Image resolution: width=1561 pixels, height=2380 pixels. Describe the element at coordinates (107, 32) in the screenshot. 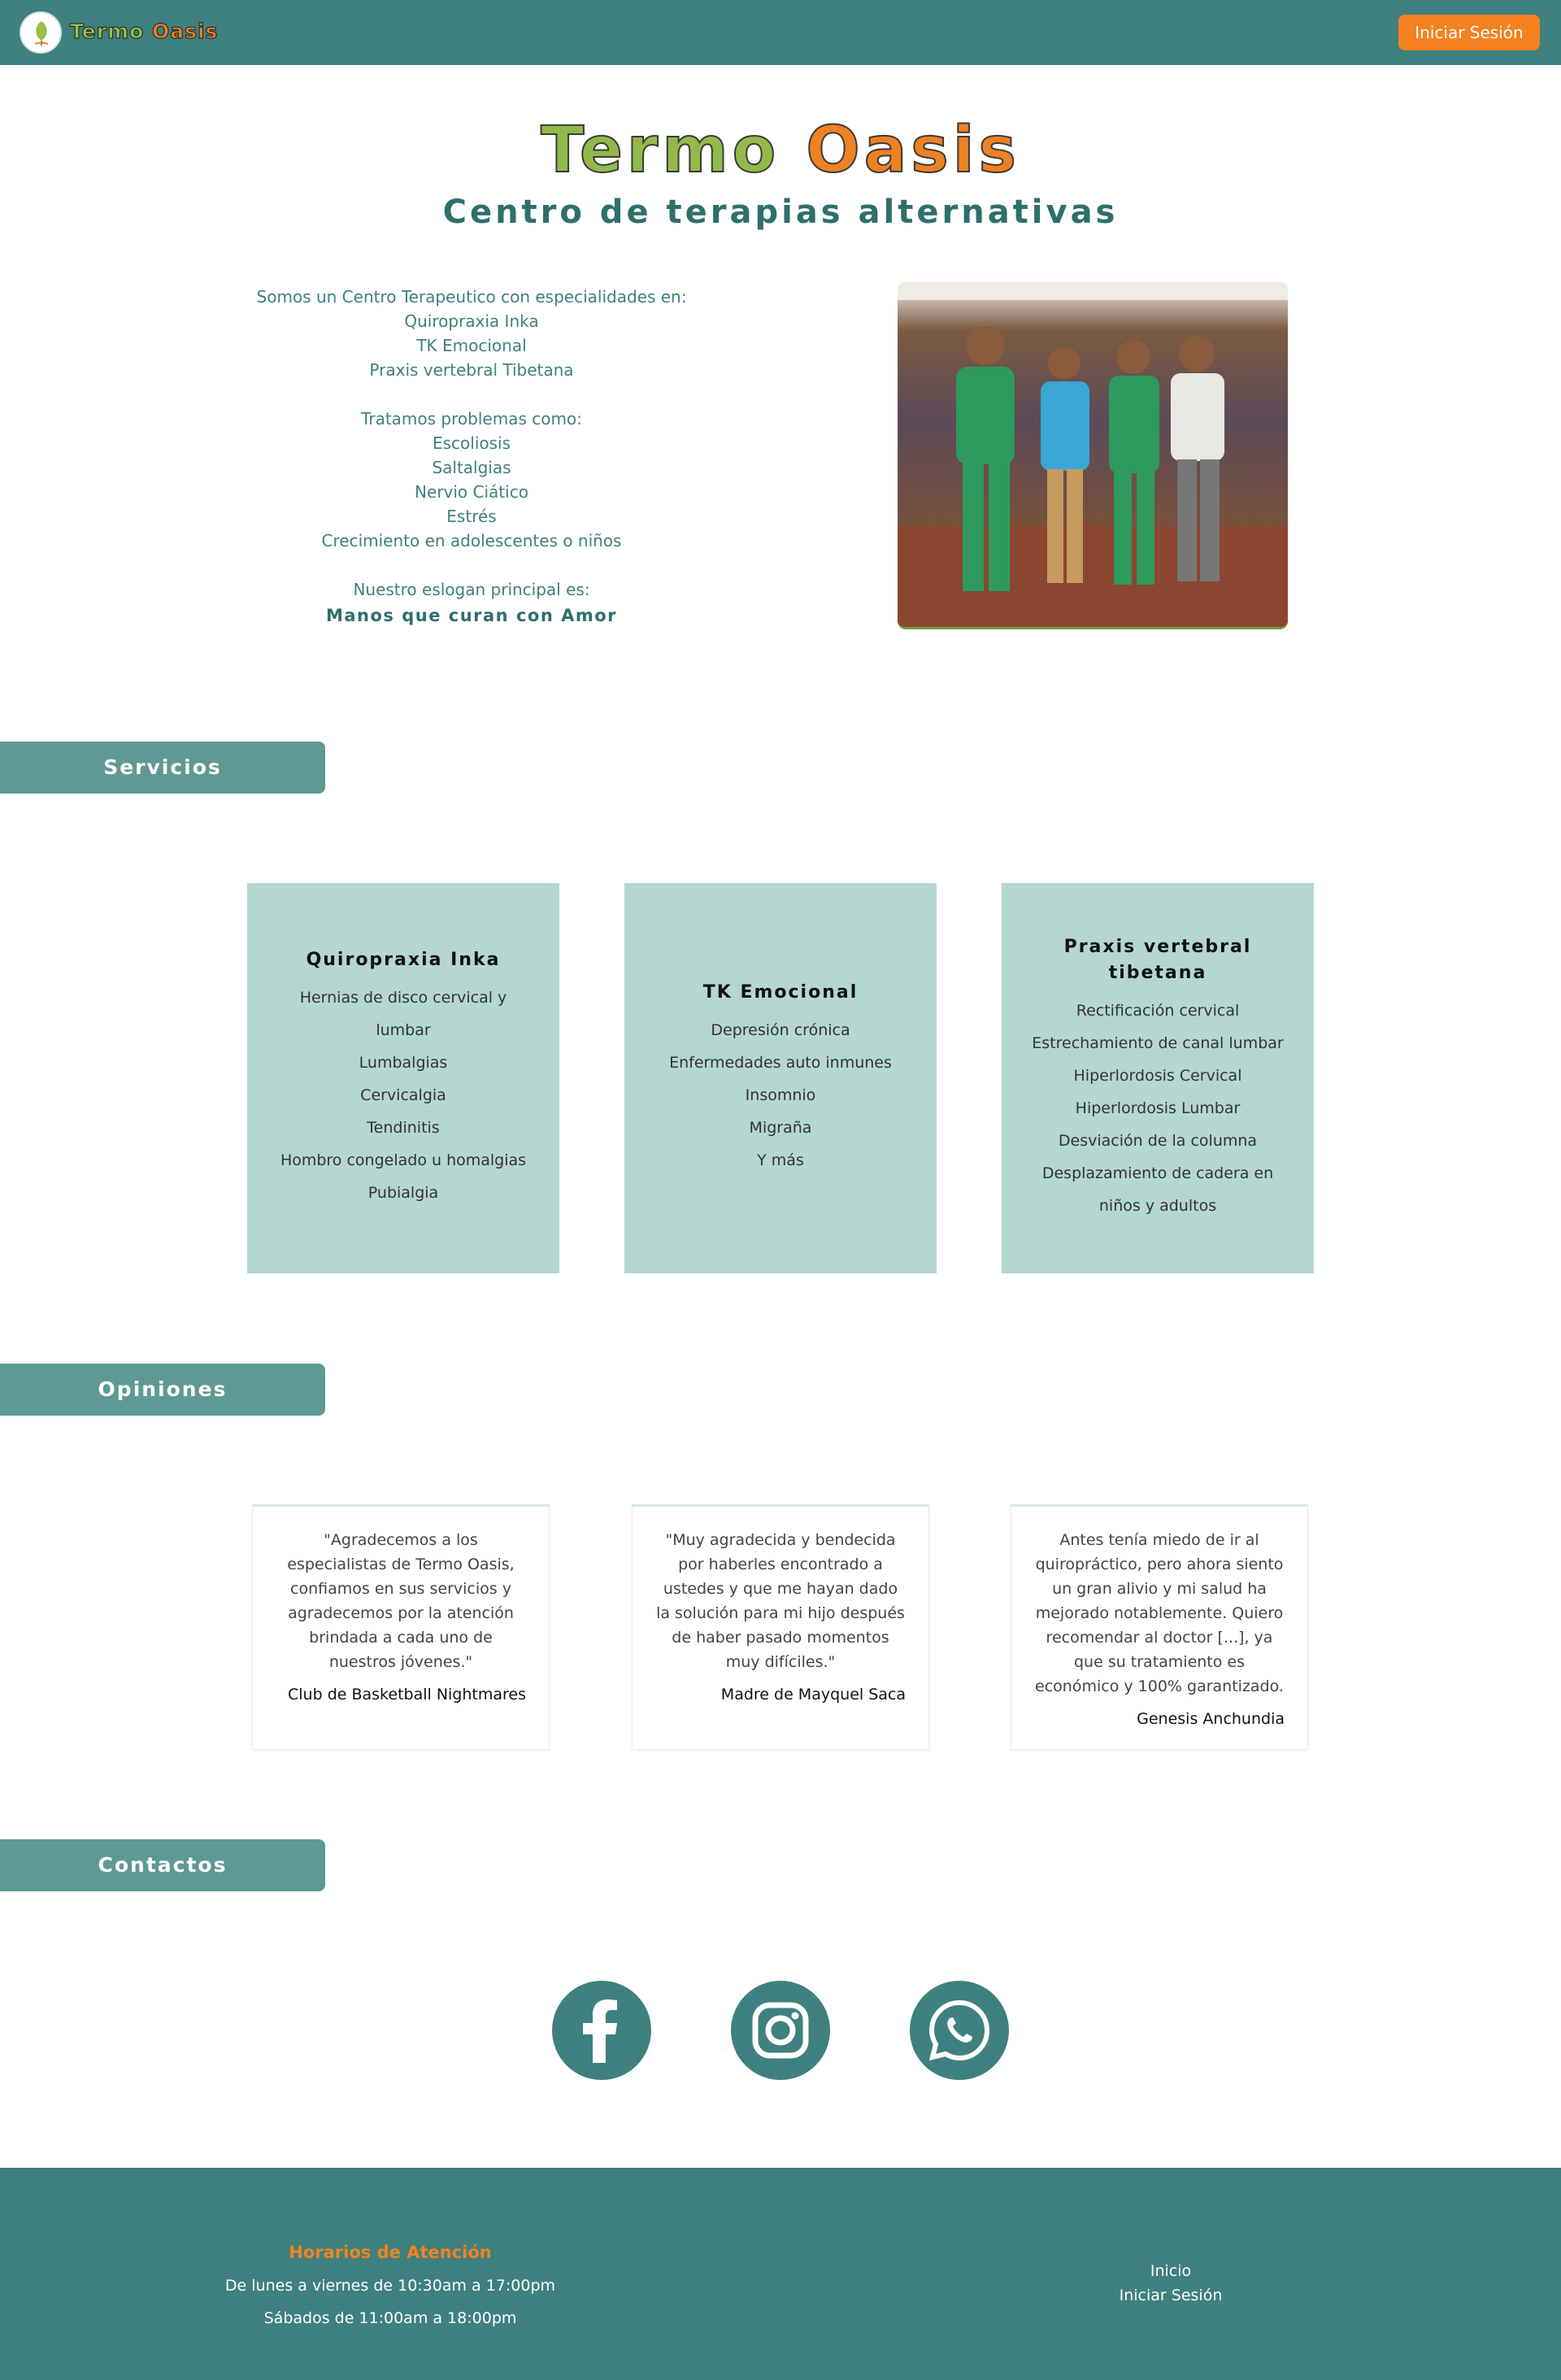

I see `nav-brand-part1: Termo` at that location.